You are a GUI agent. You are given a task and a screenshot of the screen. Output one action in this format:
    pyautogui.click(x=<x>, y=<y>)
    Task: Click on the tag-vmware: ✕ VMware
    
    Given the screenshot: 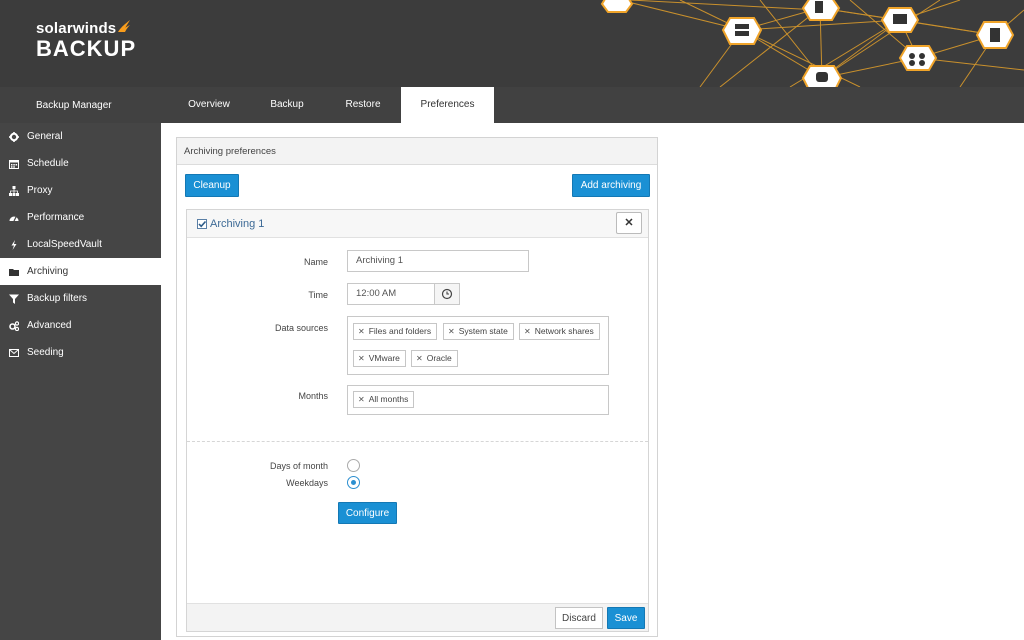 What is the action you would take?
    pyautogui.click(x=379, y=358)
    